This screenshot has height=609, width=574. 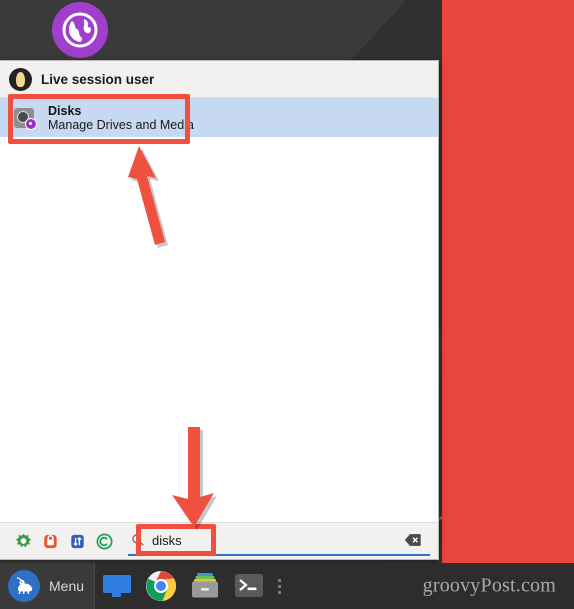 I want to click on taskbar: Menu groovyPost.com, so click(x=287, y=586).